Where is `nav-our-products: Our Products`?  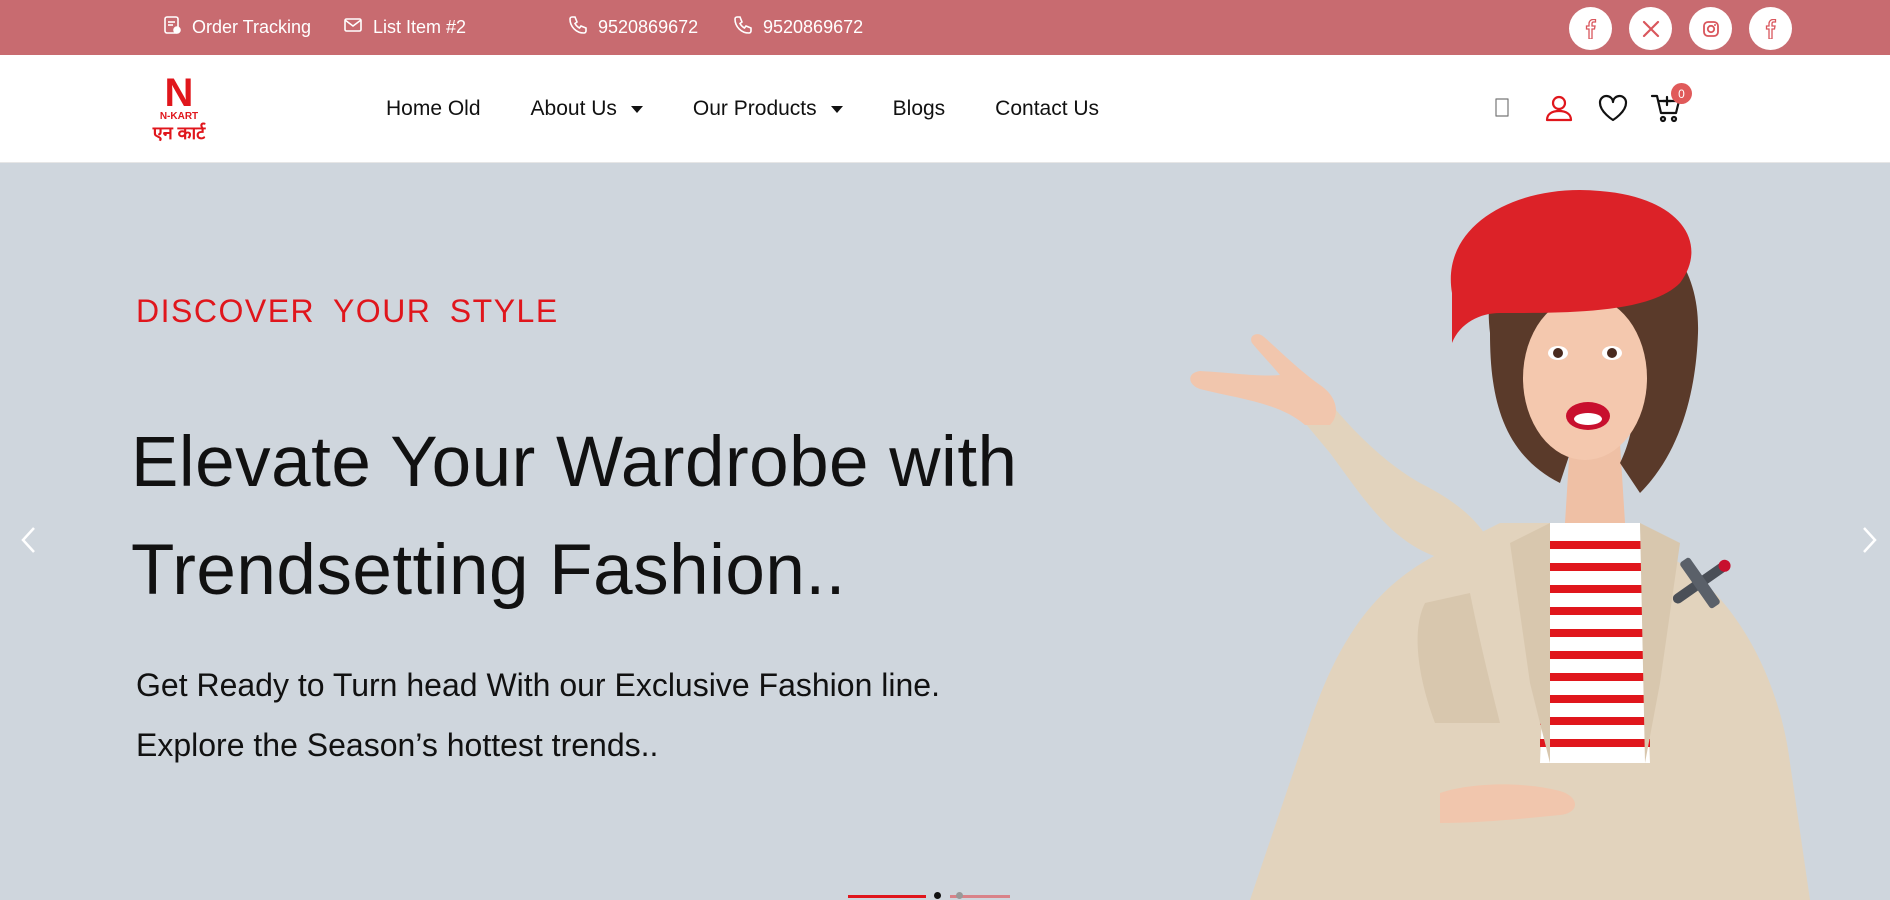
nav-our-products: Our Products is located at coordinates (768, 109).